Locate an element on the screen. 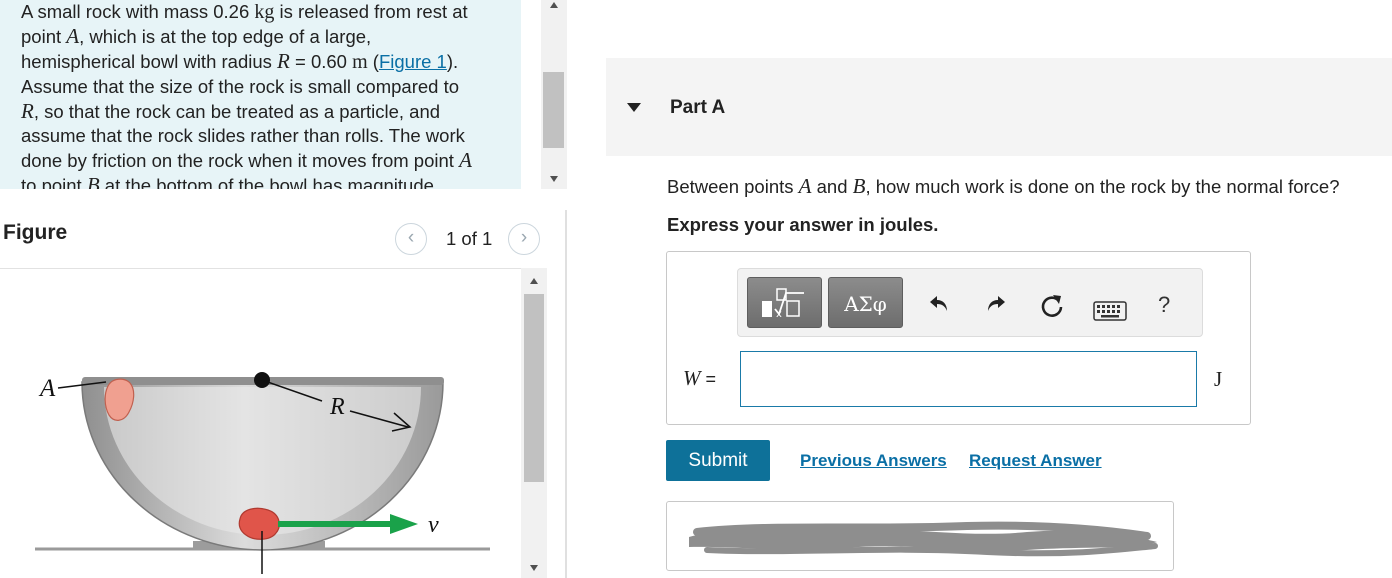  velocity-arrow-head is located at coordinates (404, 524).